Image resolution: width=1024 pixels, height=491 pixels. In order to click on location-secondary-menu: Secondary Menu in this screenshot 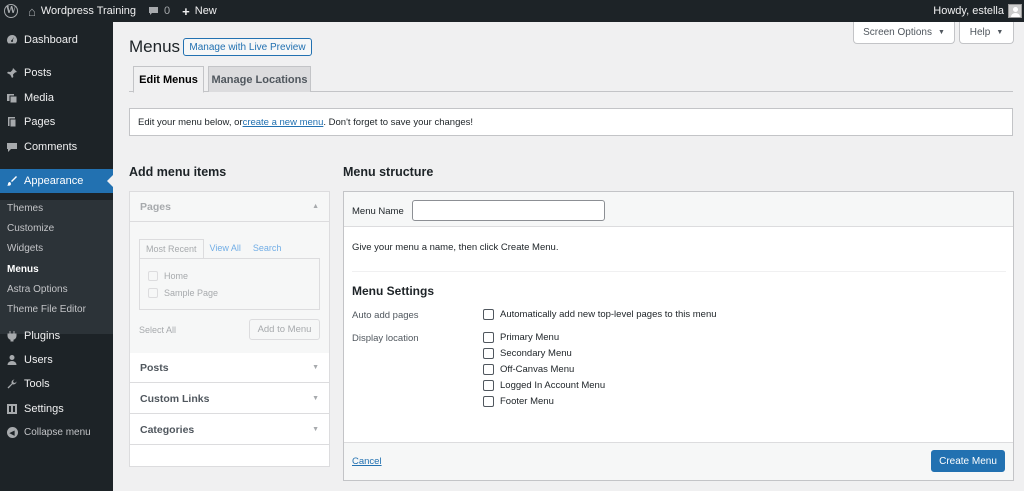, I will do `click(527, 353)`.